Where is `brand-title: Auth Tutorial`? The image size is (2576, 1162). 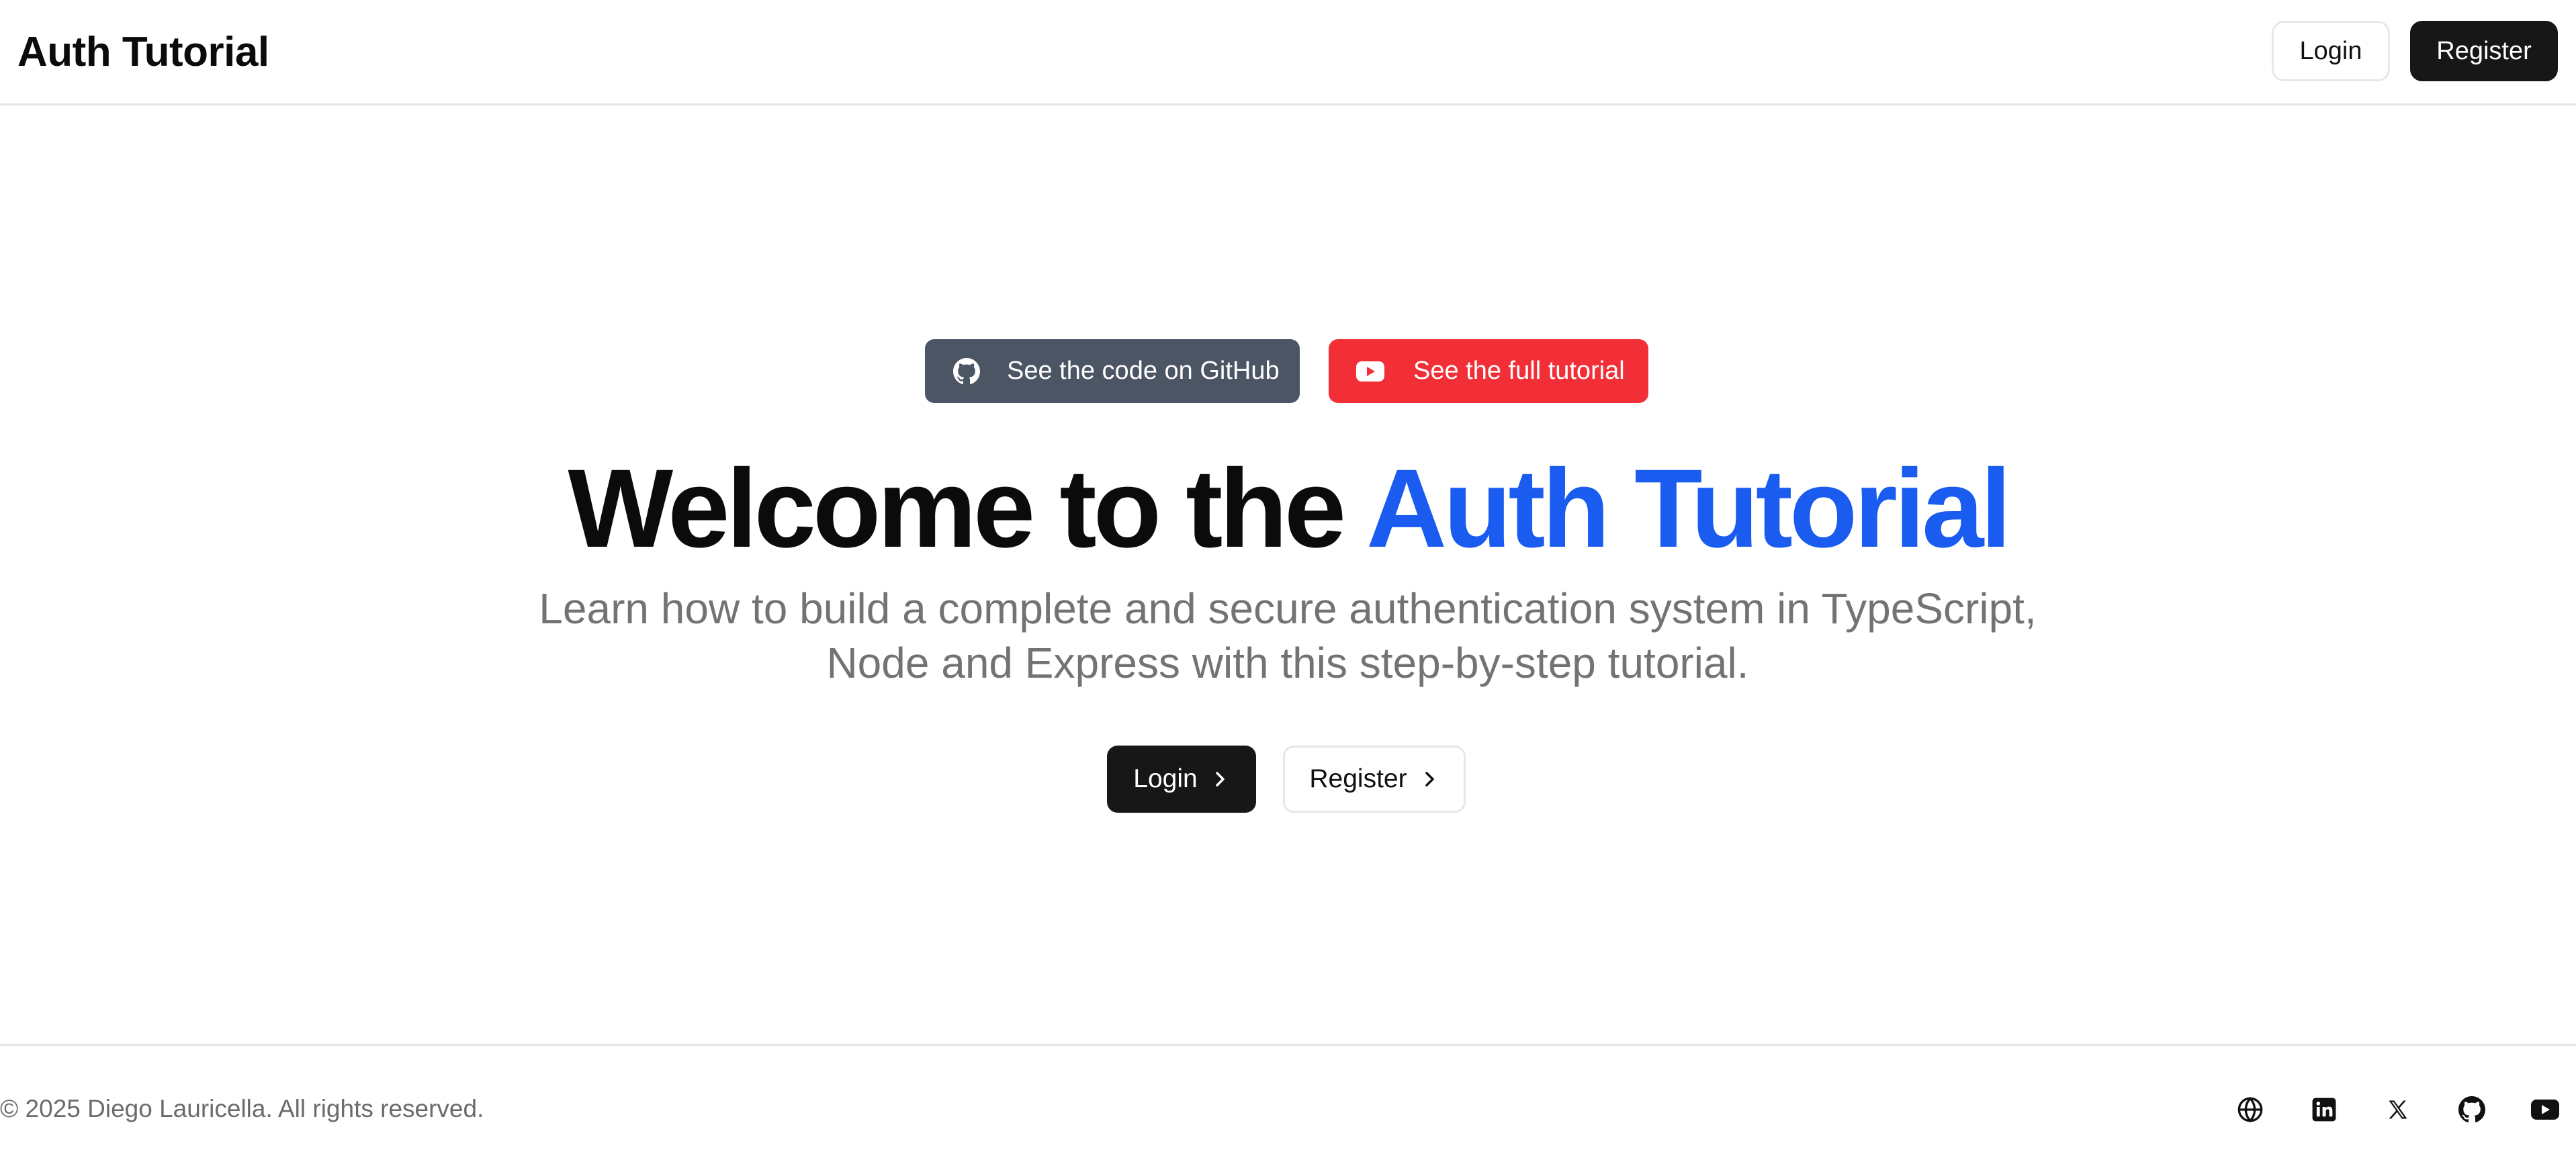
brand-title: Auth Tutorial is located at coordinates (143, 52).